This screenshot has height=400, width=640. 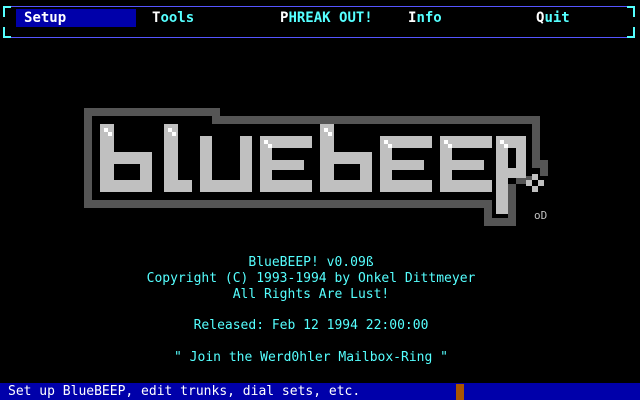 I want to click on menu-label: ools, so click(x=177, y=18).